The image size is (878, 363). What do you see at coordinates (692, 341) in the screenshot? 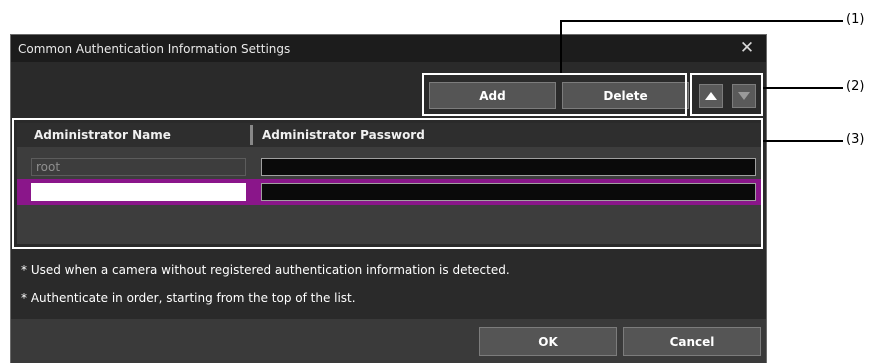
I see `cancel-button: Cancel` at bounding box center [692, 341].